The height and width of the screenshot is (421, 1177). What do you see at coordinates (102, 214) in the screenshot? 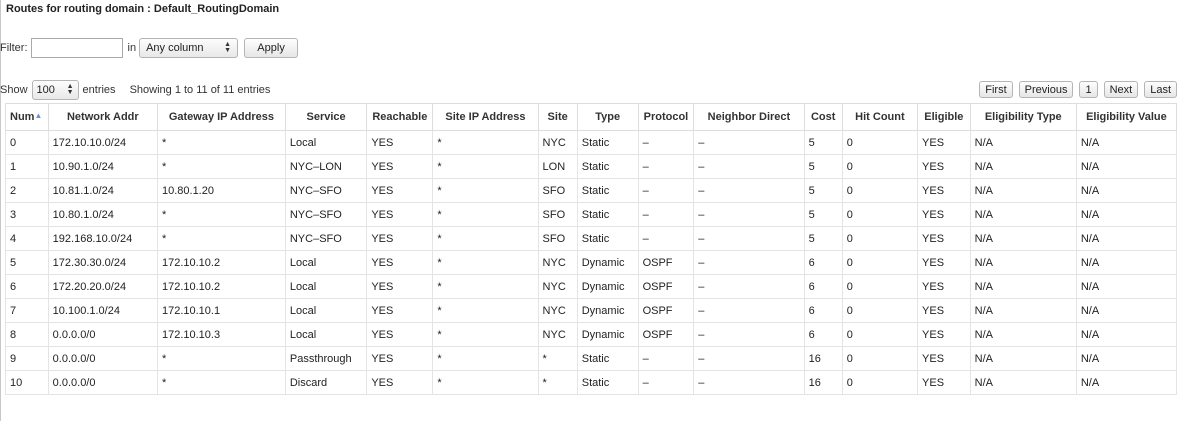
I see `cell-network-addr: 10.80.1.0/24` at bounding box center [102, 214].